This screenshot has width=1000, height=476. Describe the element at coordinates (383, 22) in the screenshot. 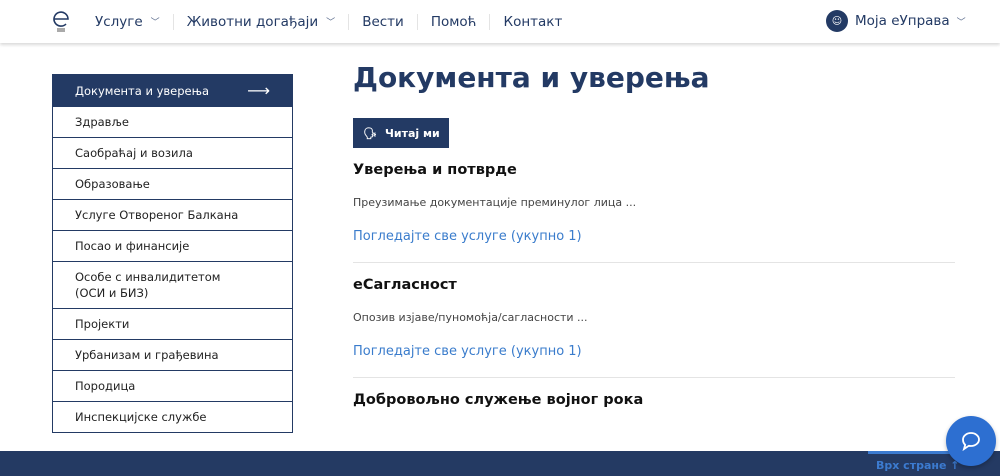

I see `nav-news: Вести` at that location.